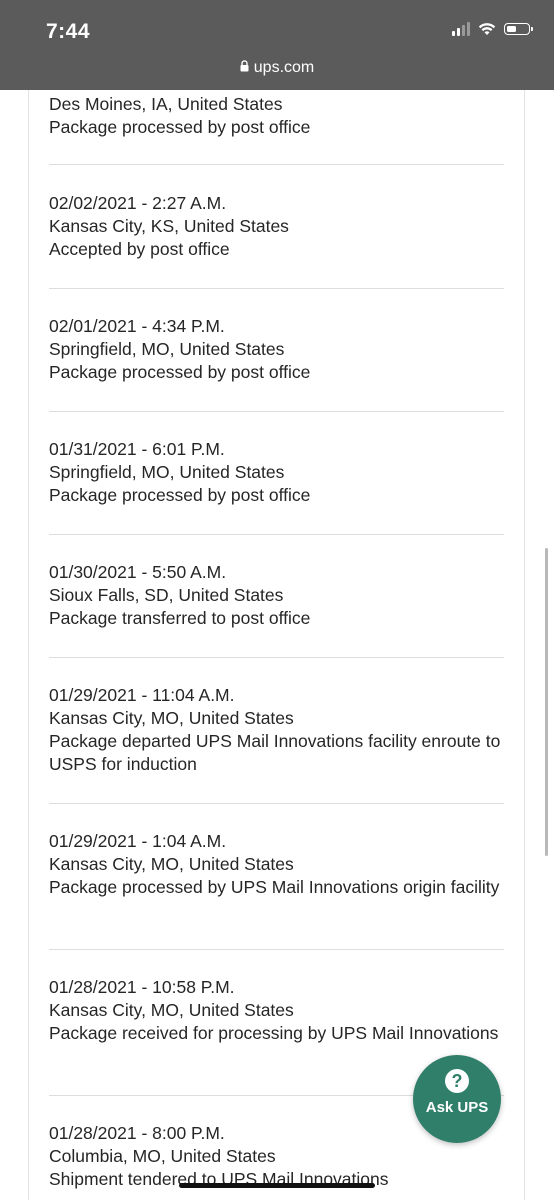  Describe the element at coordinates (457, 1081) in the screenshot. I see `question-icon: ?` at that location.